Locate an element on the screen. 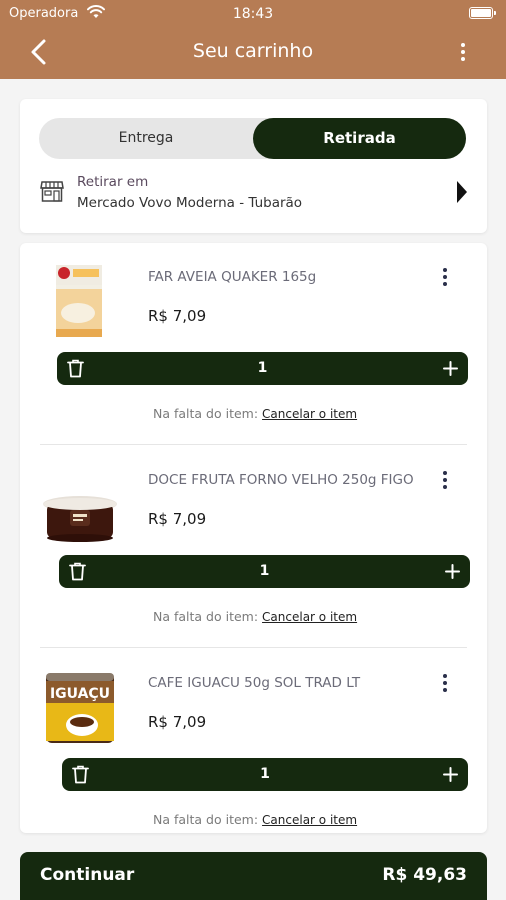  app-header: Operadora 18:43 Seu carrinho is located at coordinates (253, 39).